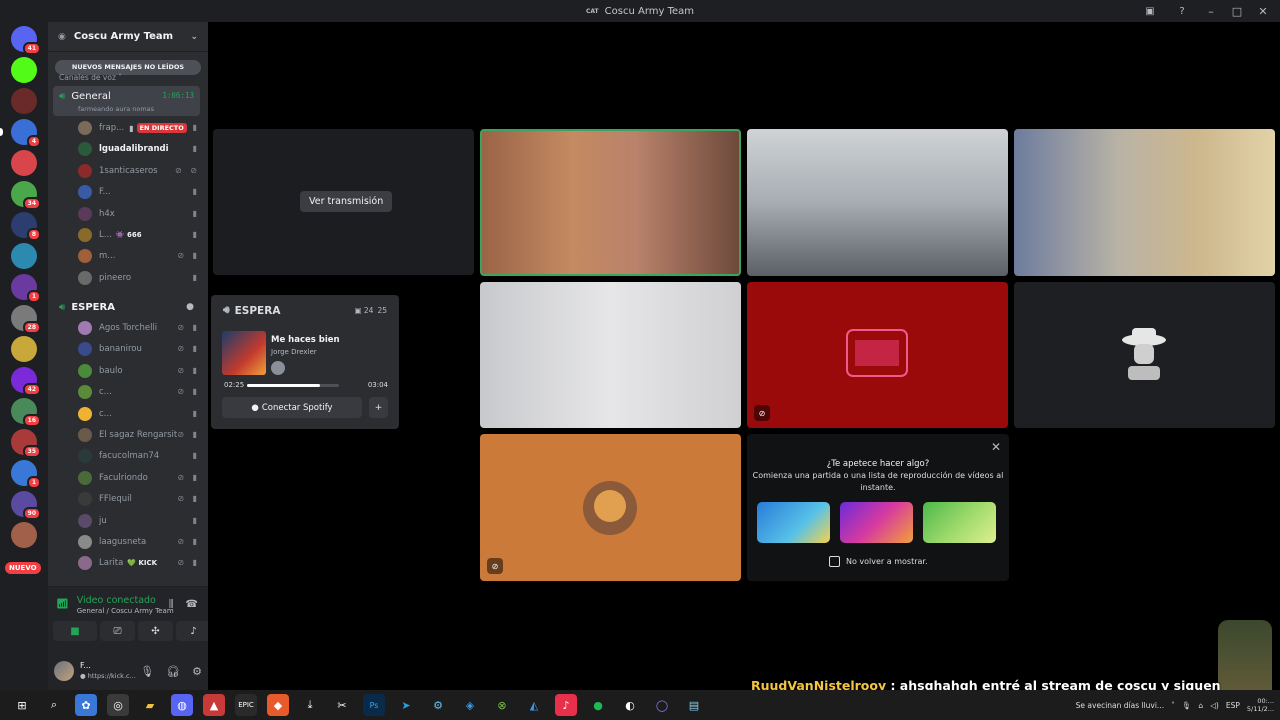  Describe the element at coordinates (878, 561) in the screenshot. I see `dont-show-checkbox: No volver a mostrar.` at that location.